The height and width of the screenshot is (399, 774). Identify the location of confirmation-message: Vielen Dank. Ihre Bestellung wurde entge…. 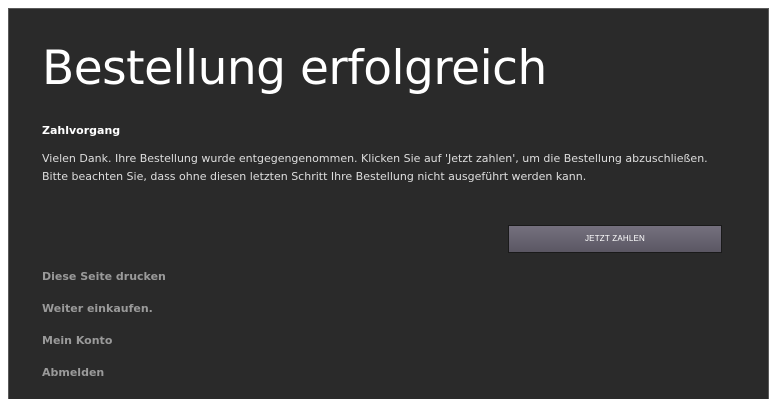
(375, 167).